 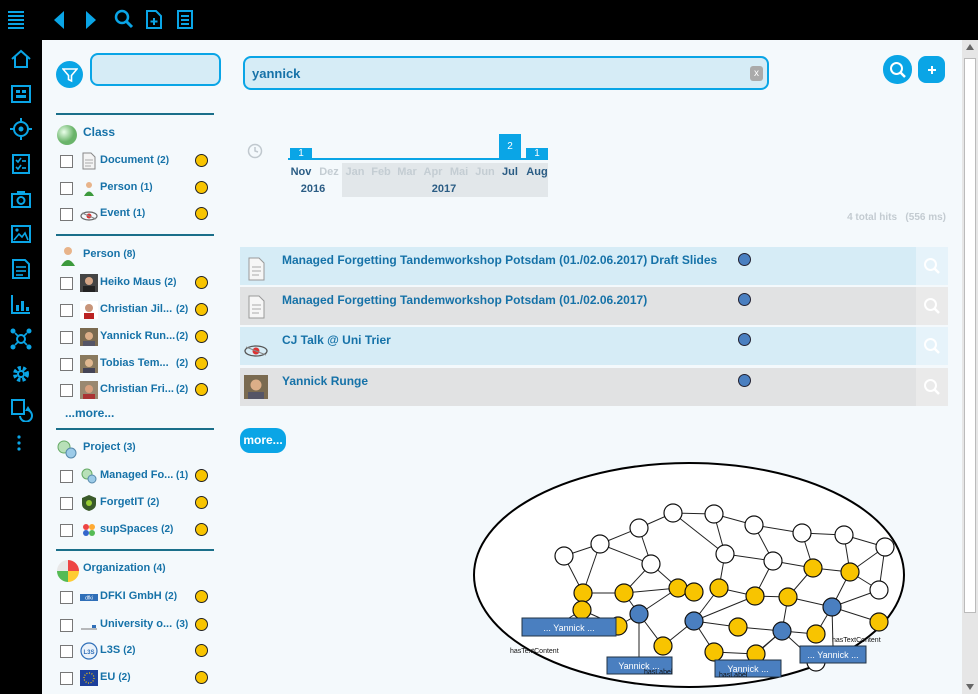 I want to click on search-icon, so click(x=124, y=19).